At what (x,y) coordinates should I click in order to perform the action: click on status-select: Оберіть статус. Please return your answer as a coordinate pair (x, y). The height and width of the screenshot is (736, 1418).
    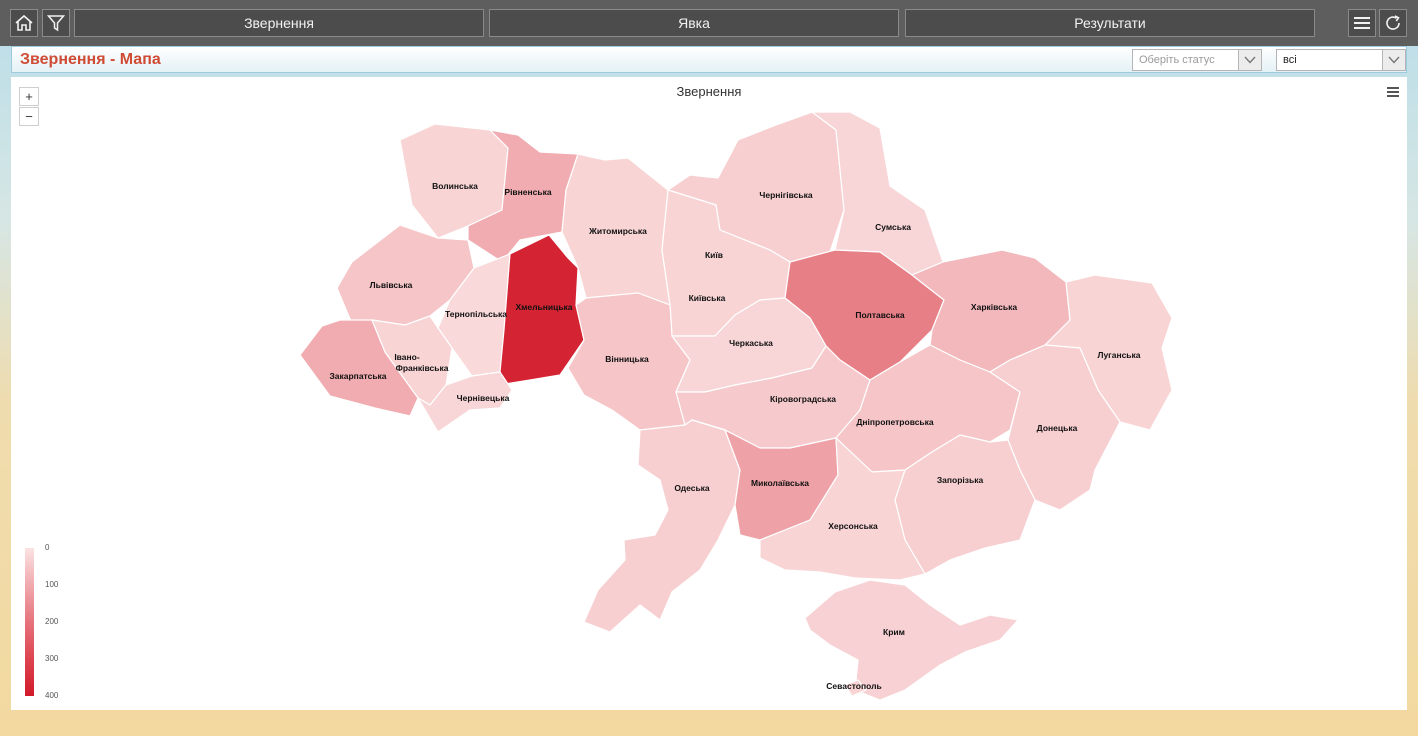
    Looking at the image, I should click on (1197, 60).